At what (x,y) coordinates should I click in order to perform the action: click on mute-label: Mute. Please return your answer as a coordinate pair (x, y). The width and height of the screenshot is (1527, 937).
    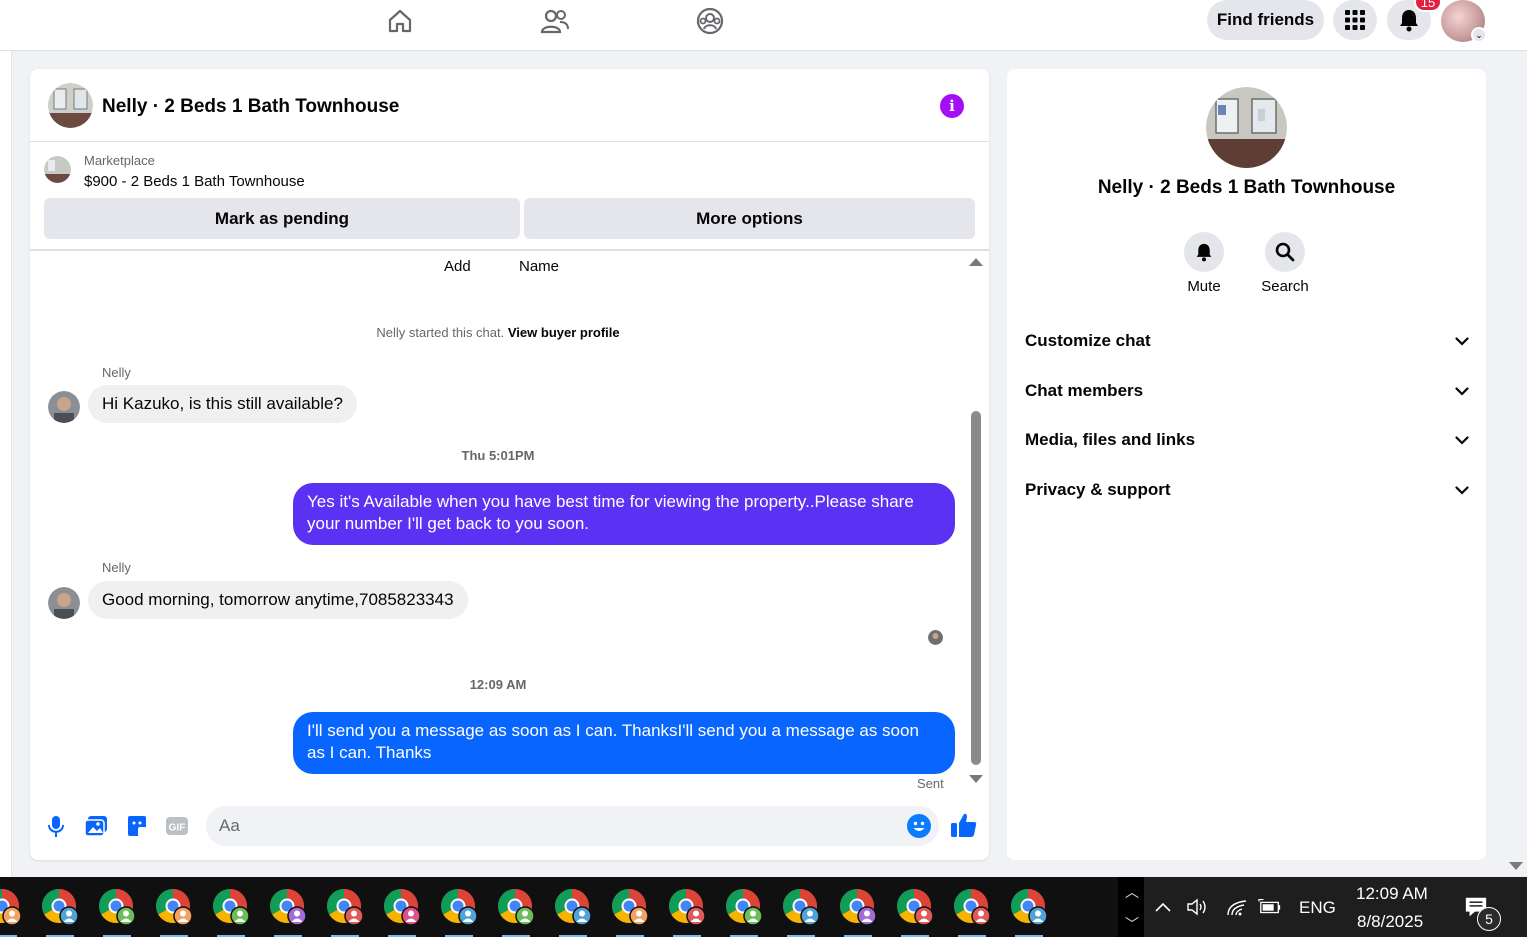
    Looking at the image, I should click on (1204, 286).